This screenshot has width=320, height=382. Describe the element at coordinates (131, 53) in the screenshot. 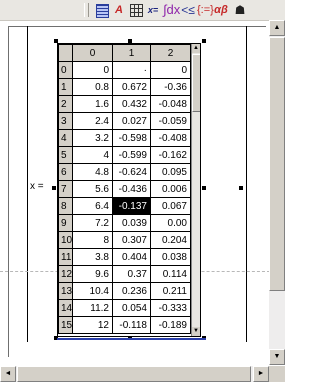

I see `column-header: 1` at that location.